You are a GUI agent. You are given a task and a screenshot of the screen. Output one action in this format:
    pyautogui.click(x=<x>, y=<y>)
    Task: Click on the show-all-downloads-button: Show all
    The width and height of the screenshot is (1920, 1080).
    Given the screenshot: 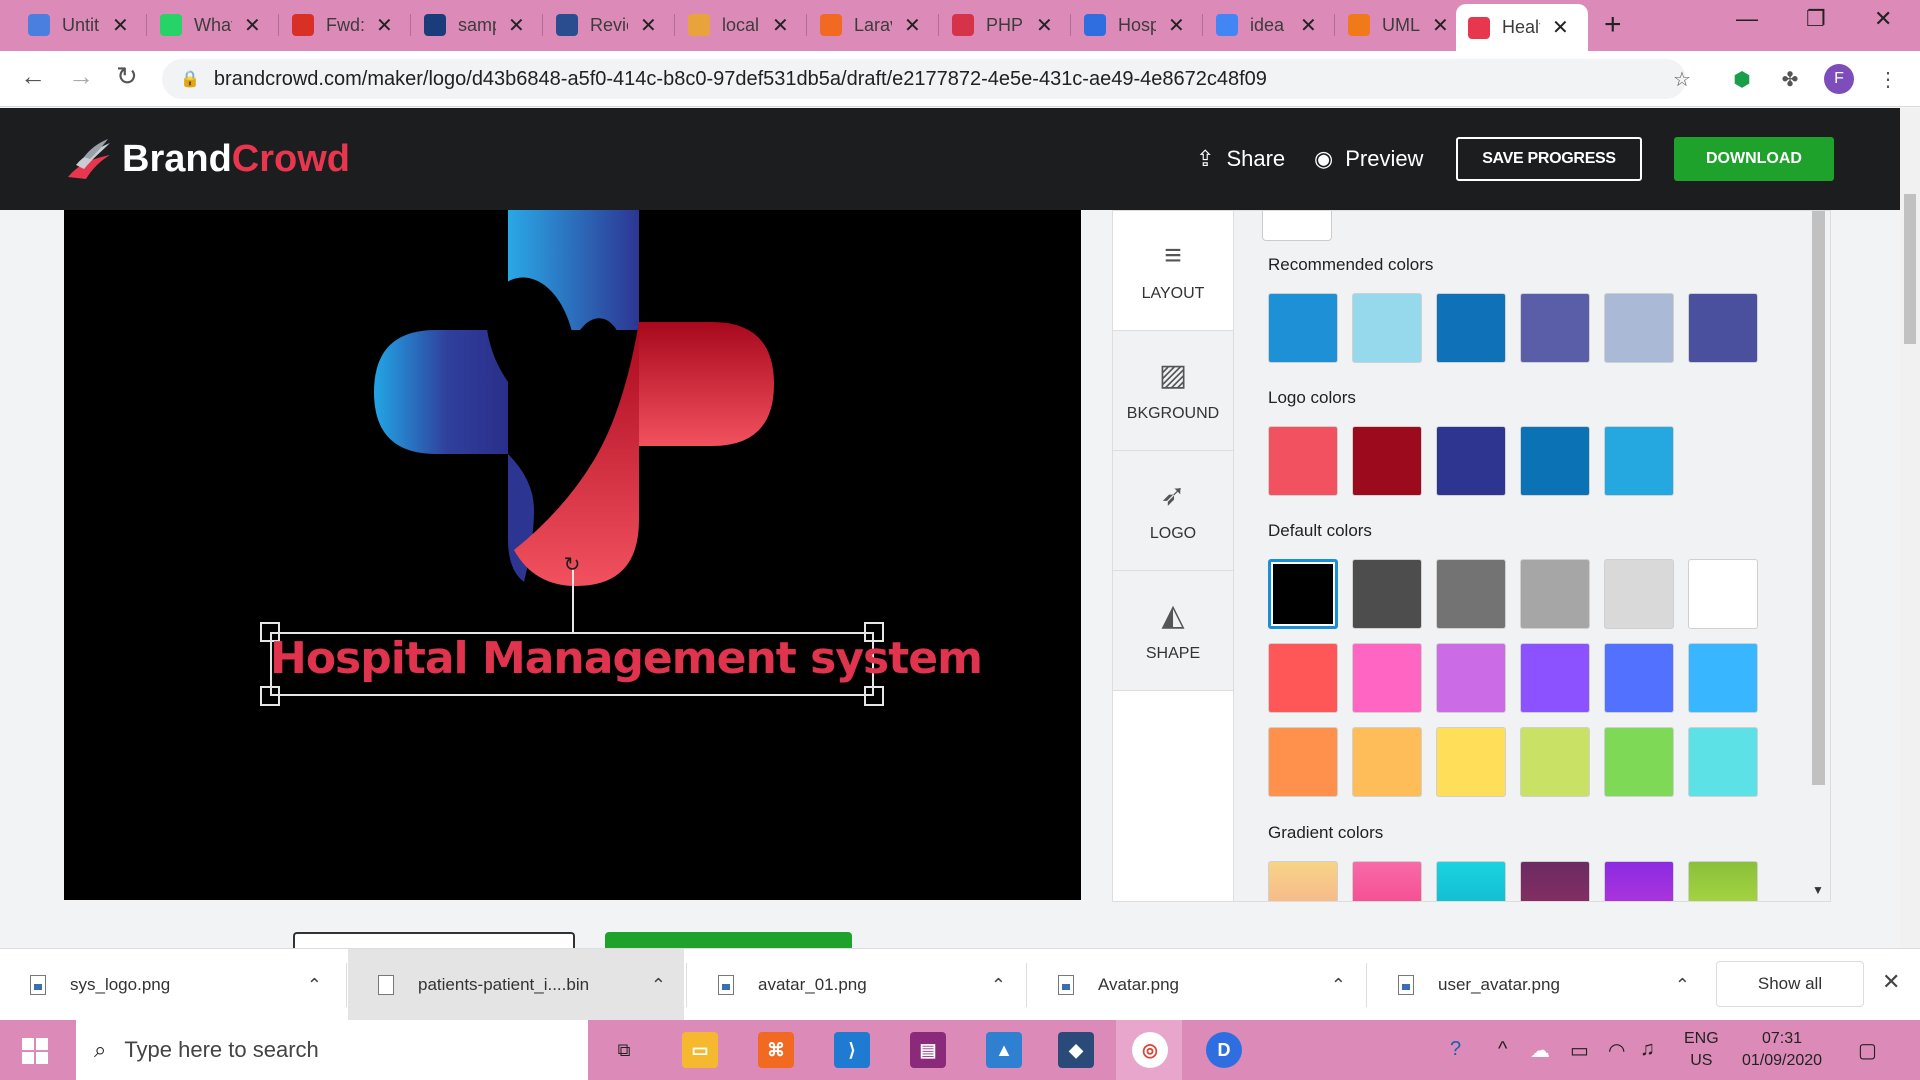 What is the action you would take?
    pyautogui.click(x=1790, y=984)
    